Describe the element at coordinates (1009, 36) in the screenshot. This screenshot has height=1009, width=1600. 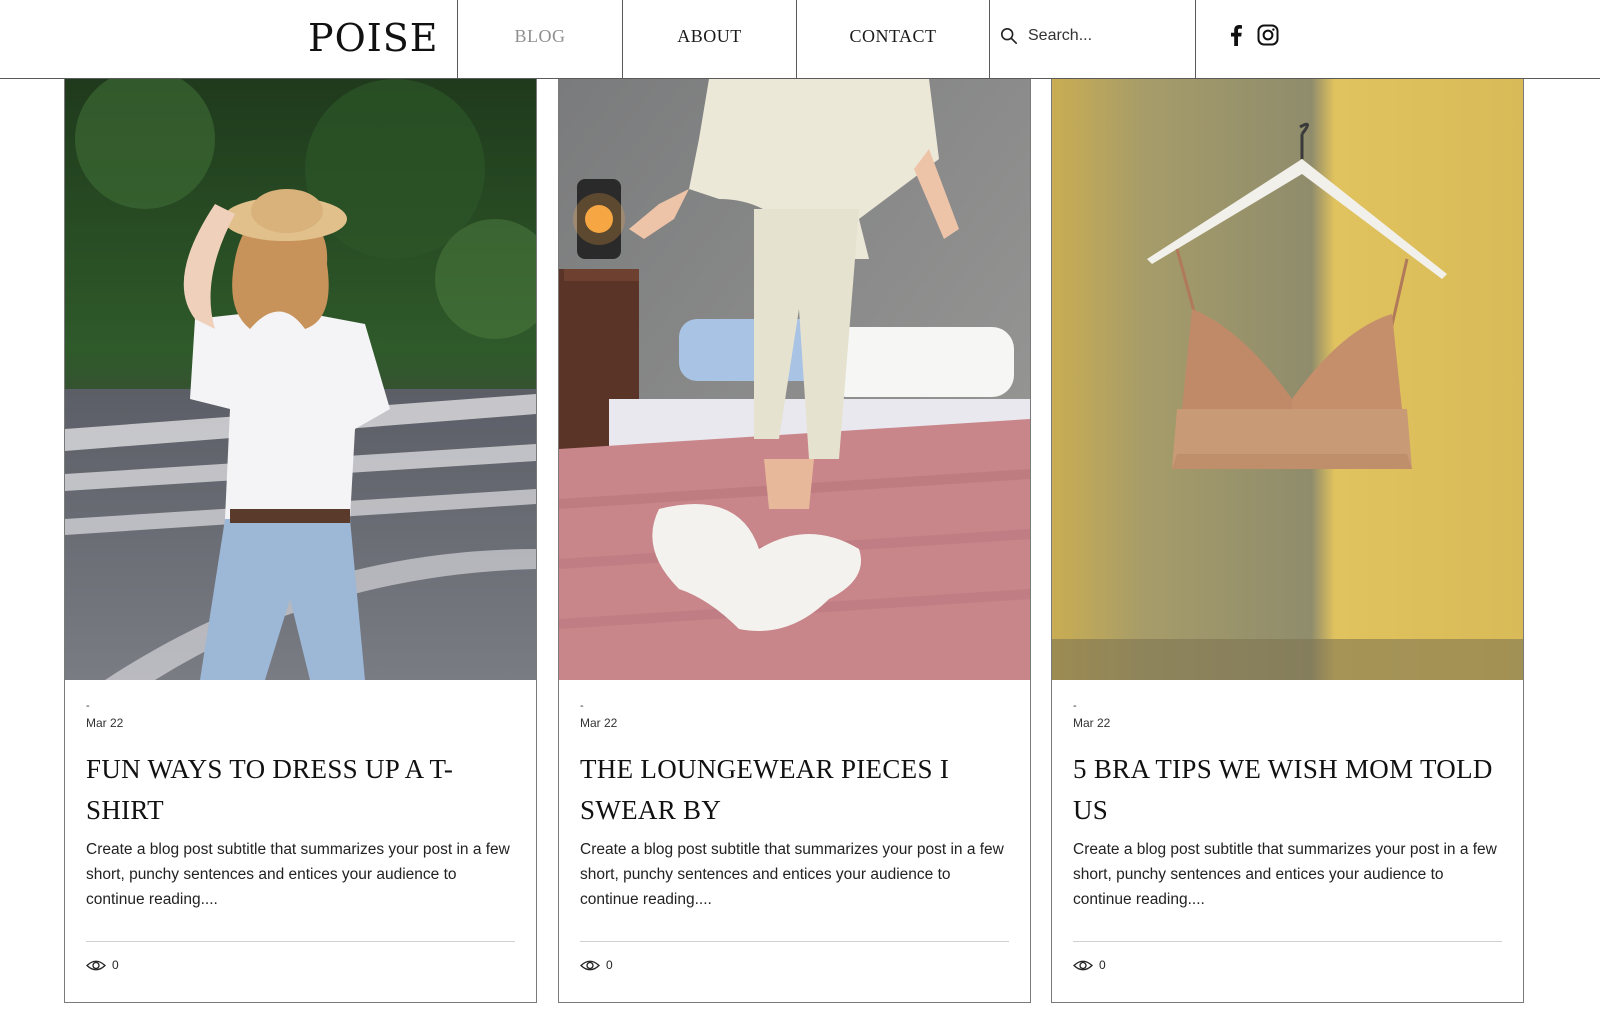
I see `search-icon` at that location.